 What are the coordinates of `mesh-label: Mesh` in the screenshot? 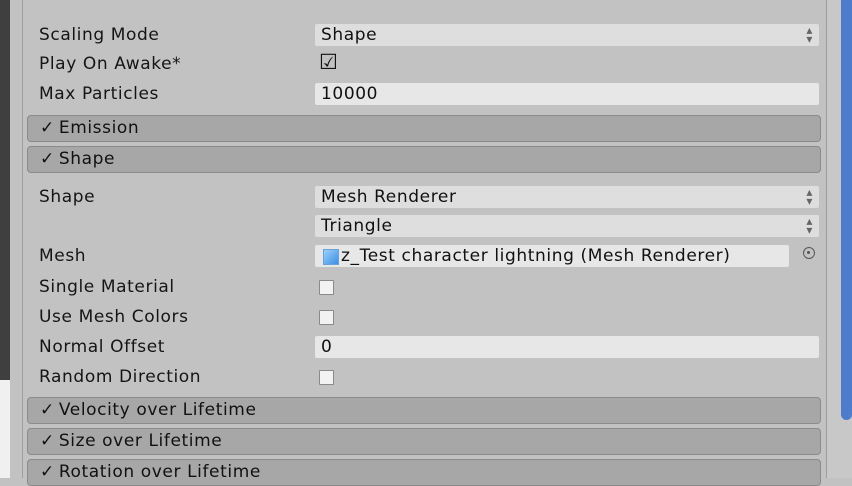 It's located at (63, 256).